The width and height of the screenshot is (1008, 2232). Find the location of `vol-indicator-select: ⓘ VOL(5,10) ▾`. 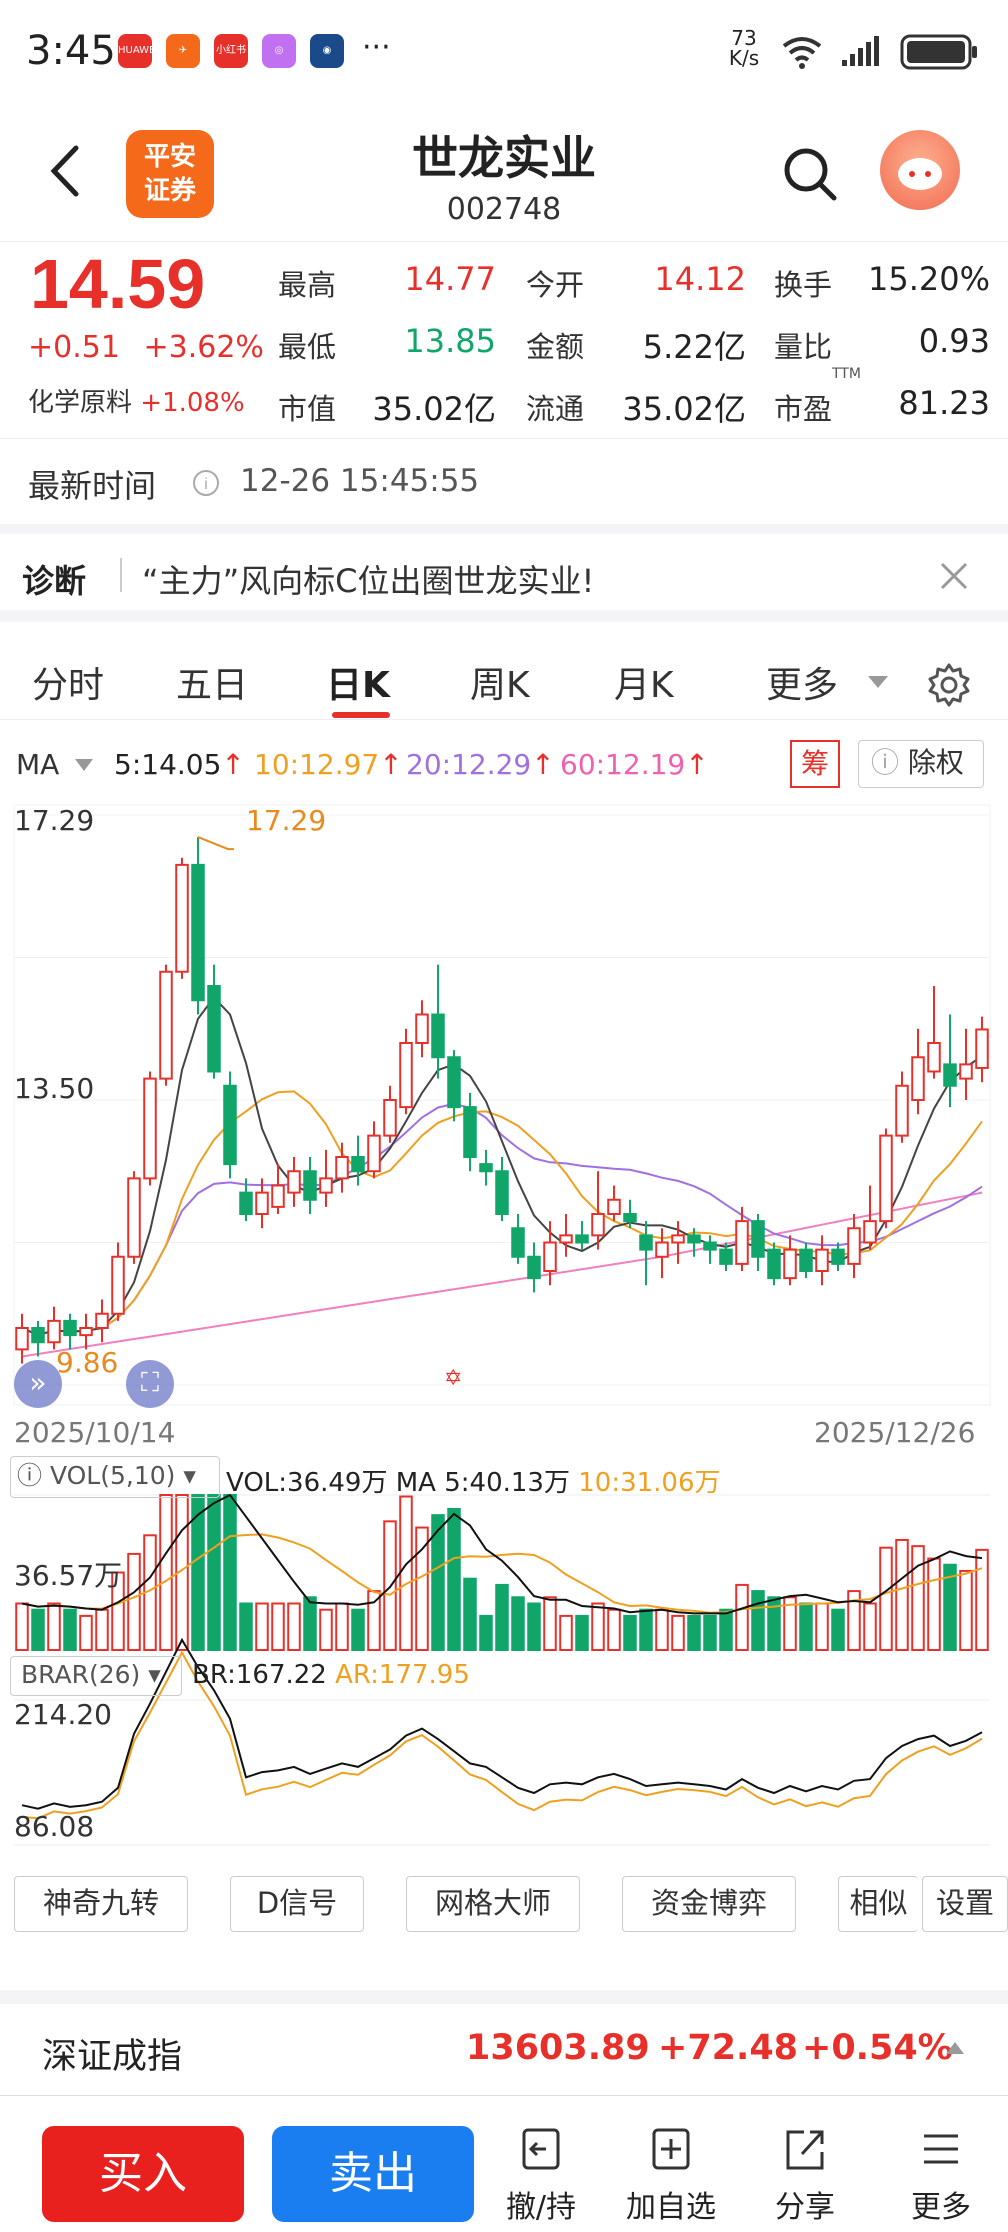

vol-indicator-select: ⓘ VOL(5,10) ▾ is located at coordinates (115, 1477).